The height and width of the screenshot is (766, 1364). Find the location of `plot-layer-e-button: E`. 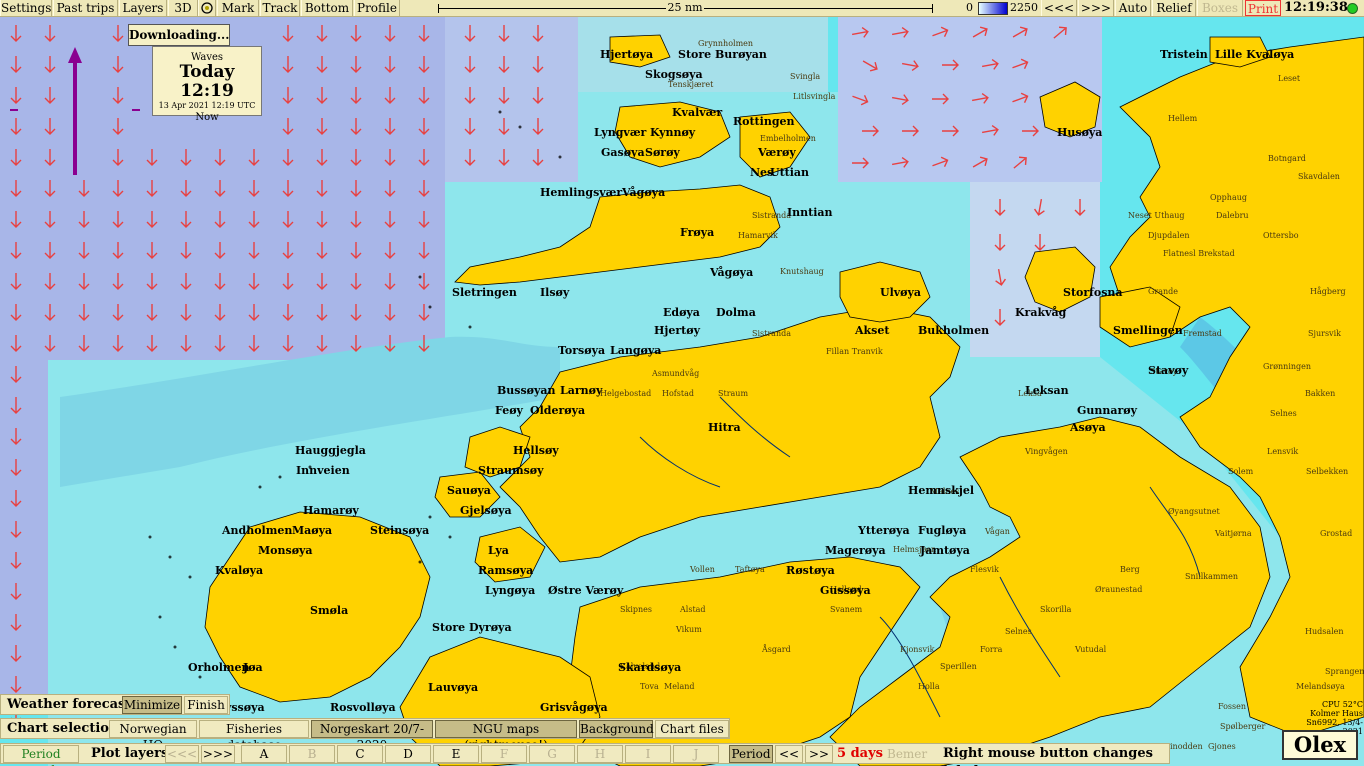

plot-layer-e-button: E is located at coordinates (456, 754).